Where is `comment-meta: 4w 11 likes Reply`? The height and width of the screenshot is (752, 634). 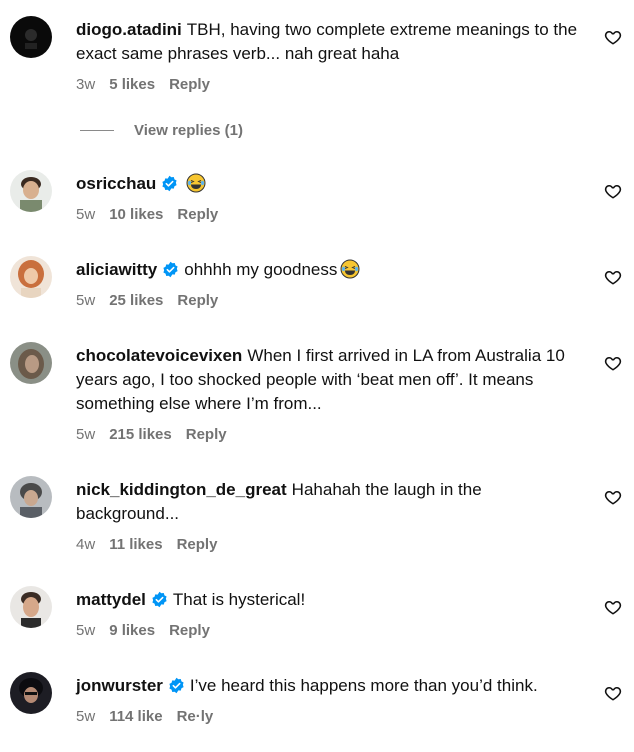 comment-meta: 4w 11 likes Reply is located at coordinates (331, 544).